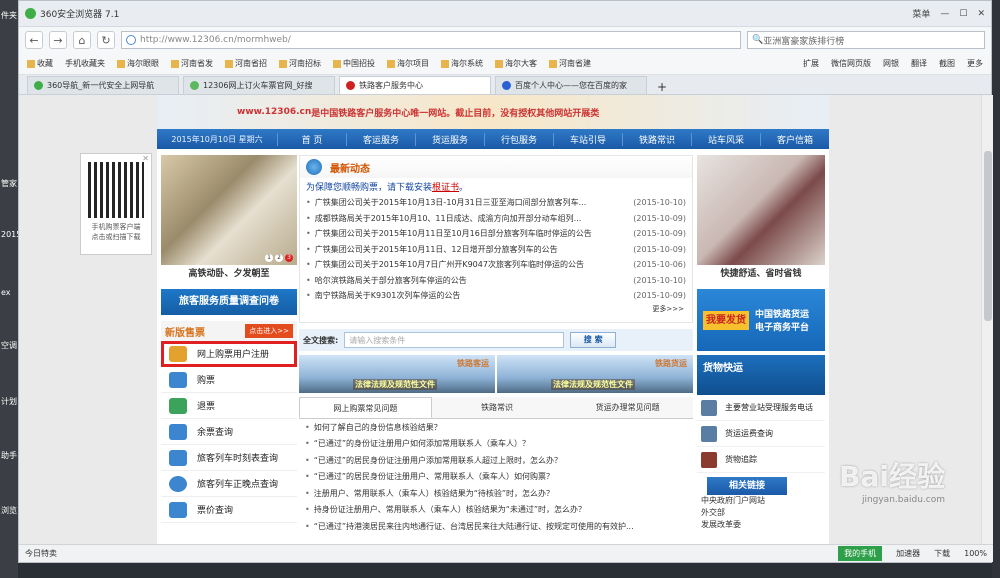 The width and height of the screenshot is (1000, 578). Describe the element at coordinates (851, 63) in the screenshot. I see `fav-wechat: 微信网页版` at that location.